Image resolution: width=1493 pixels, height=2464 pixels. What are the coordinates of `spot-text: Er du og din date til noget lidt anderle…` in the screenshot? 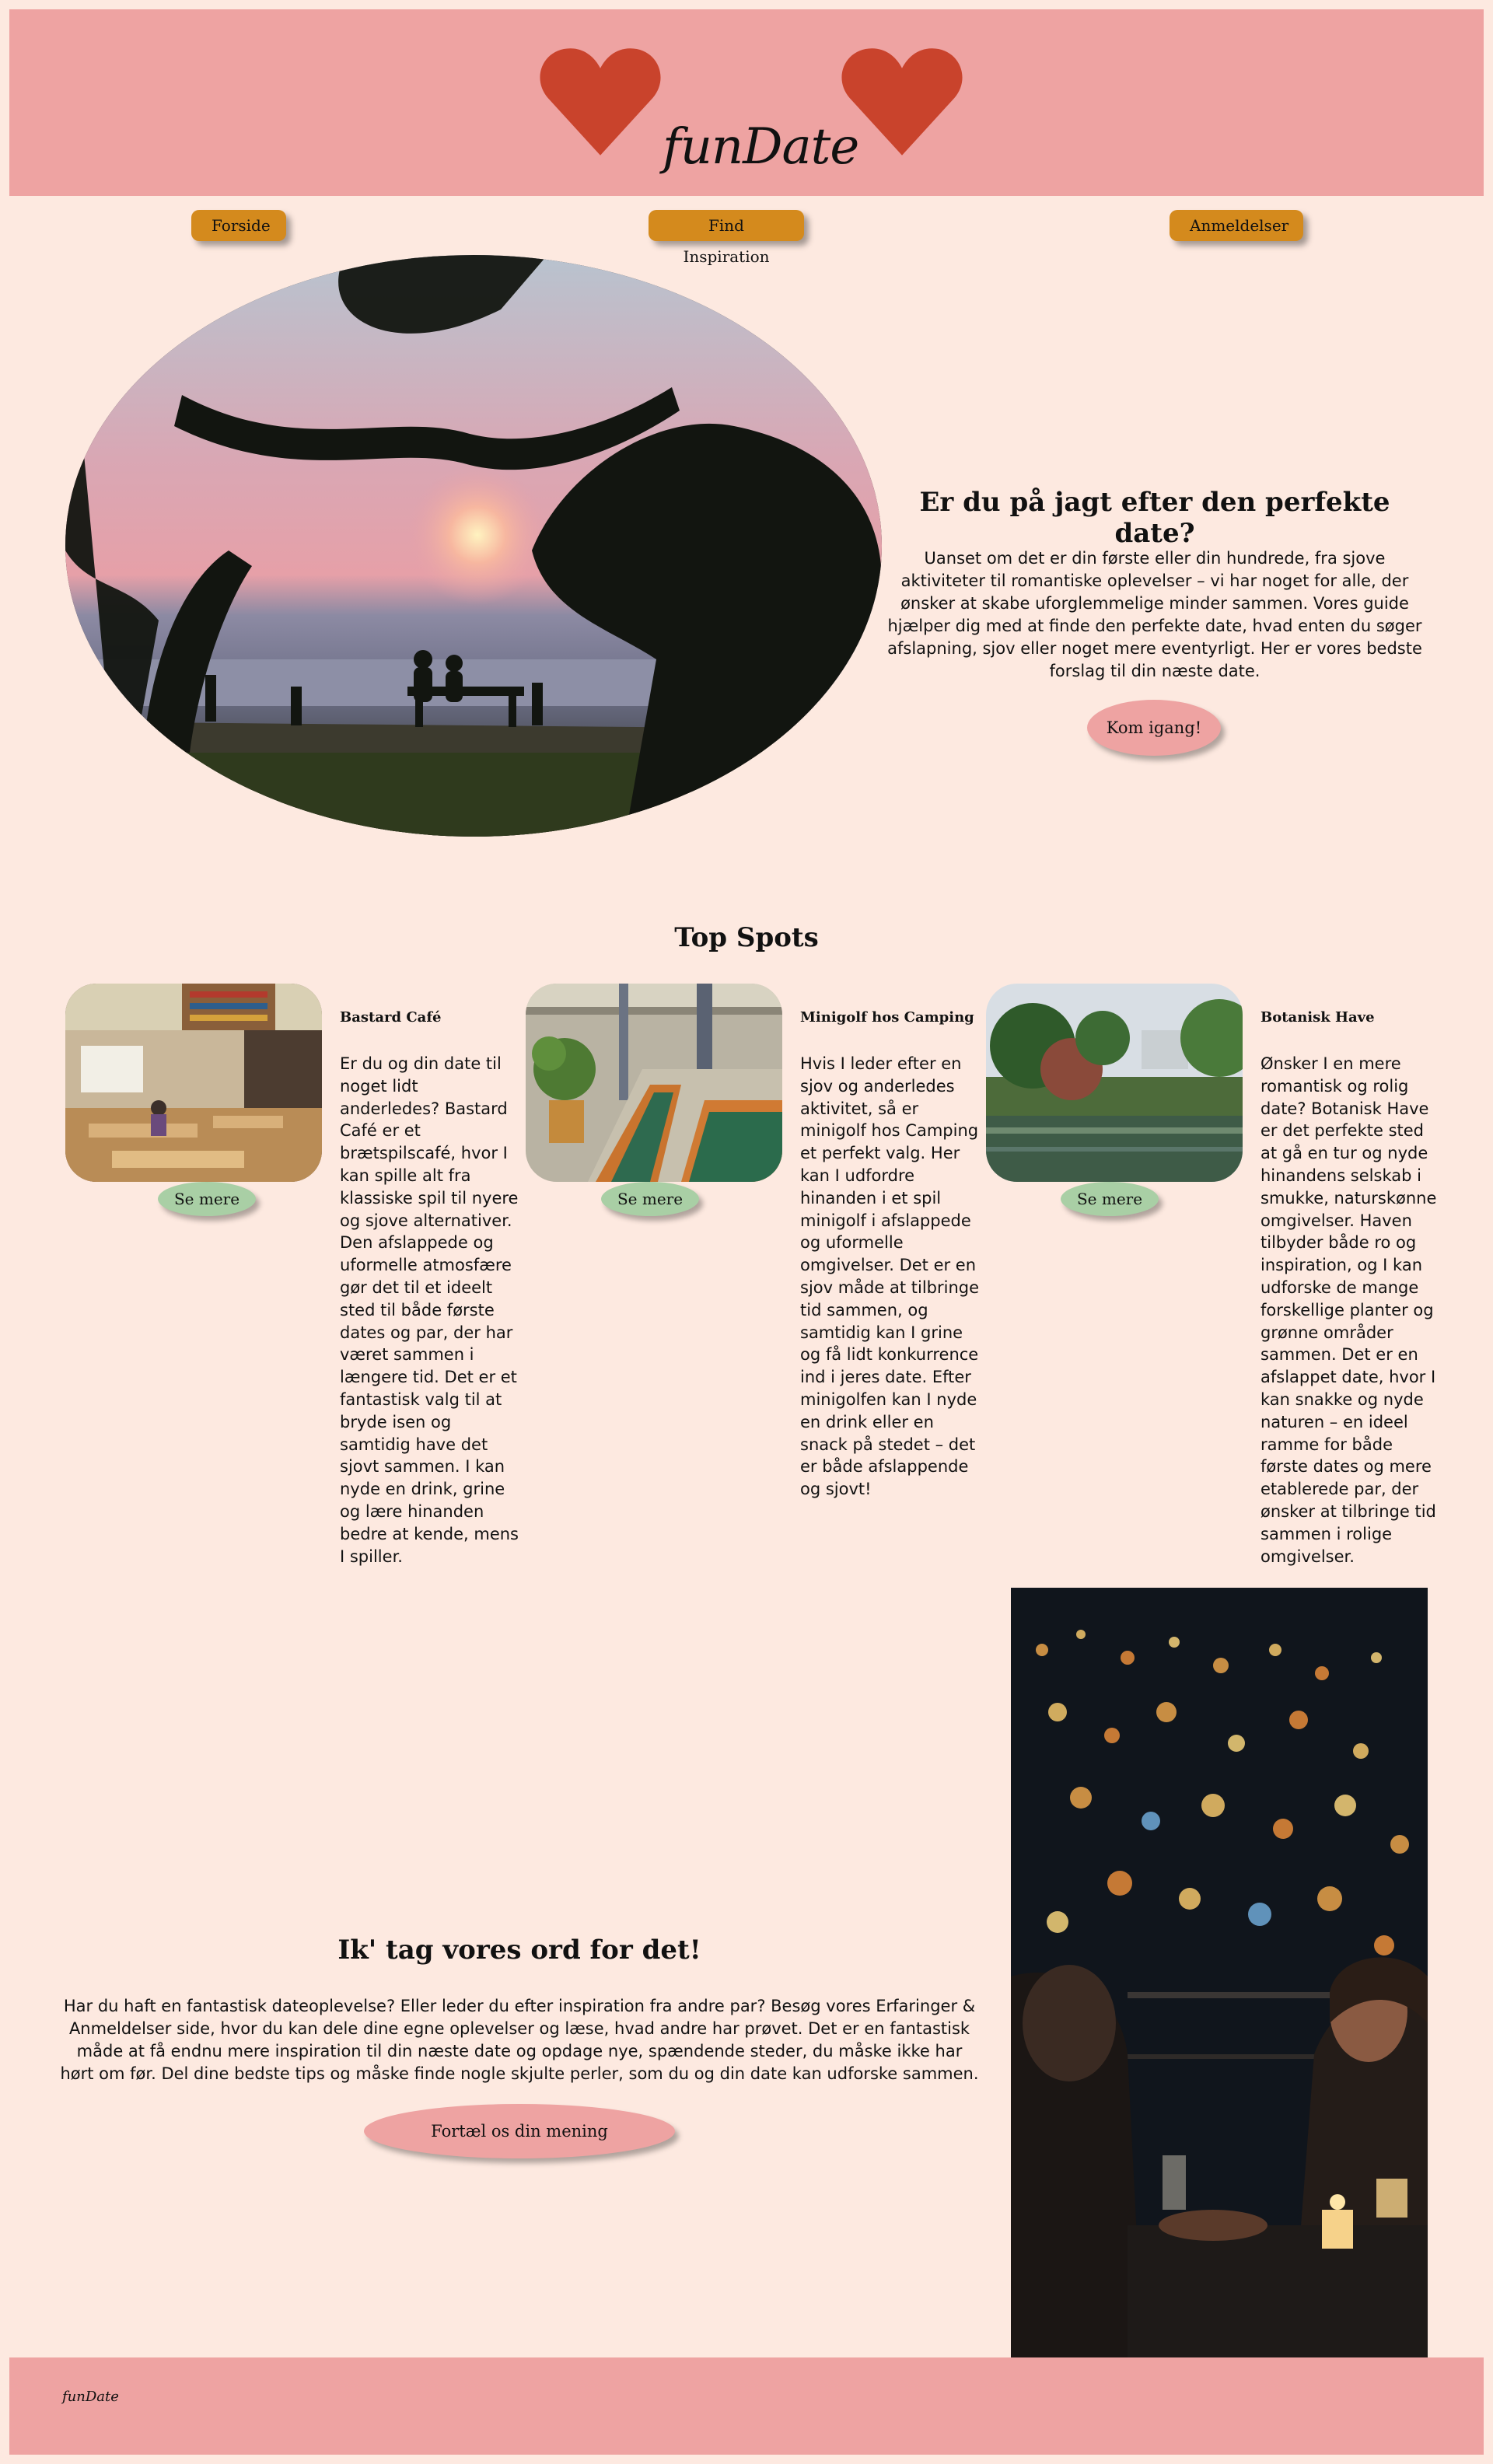 It's located at (429, 1310).